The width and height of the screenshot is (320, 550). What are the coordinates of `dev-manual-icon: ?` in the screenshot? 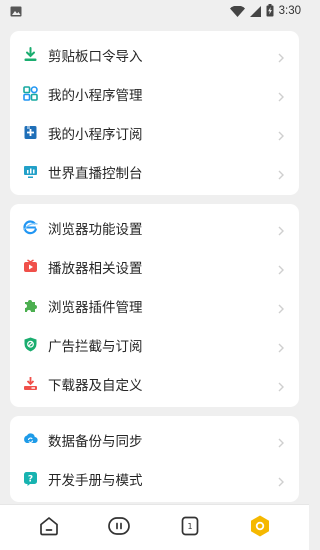 It's located at (30, 479).